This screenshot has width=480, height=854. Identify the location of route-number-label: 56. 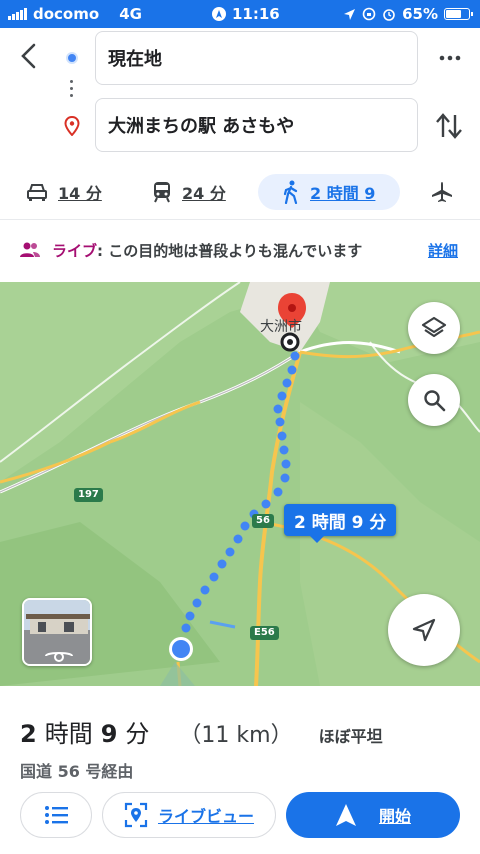
(263, 521).